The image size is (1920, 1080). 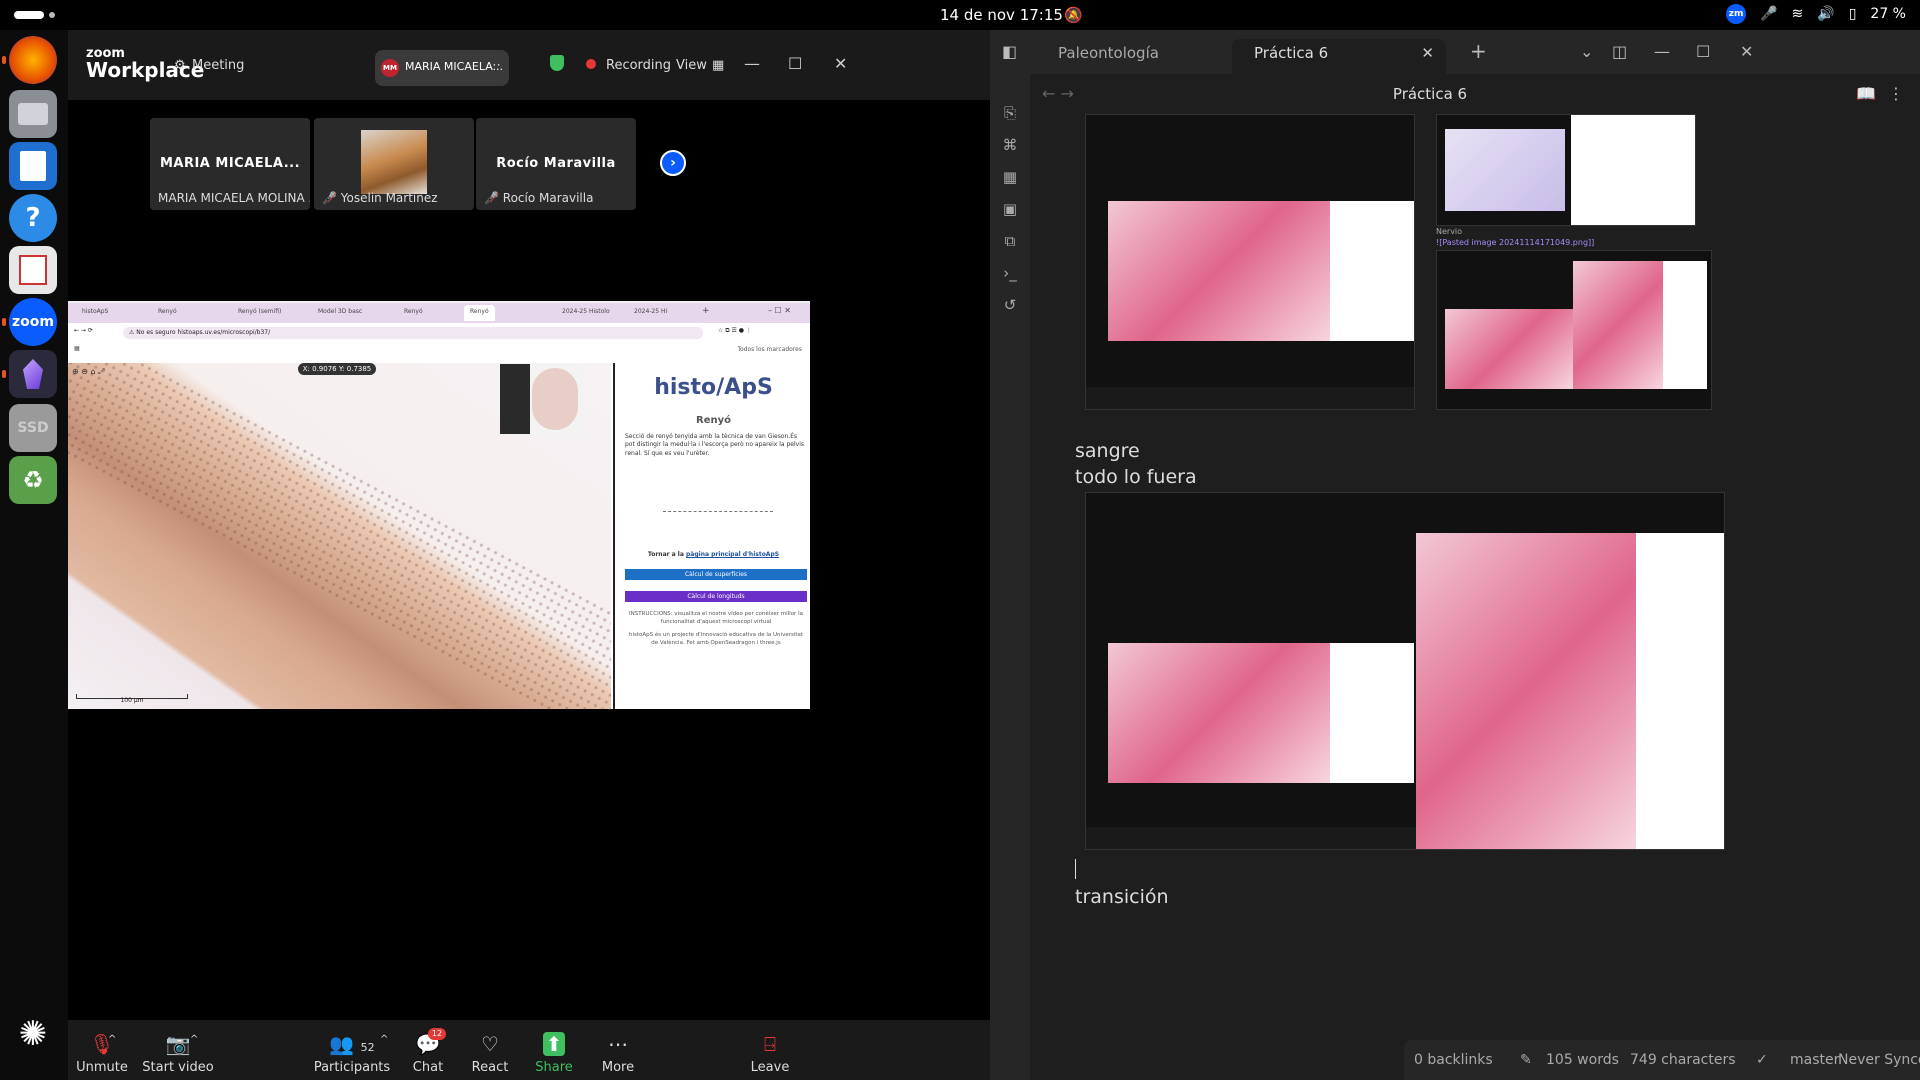 I want to click on sidebar-toggle-icon: ◧, so click(x=1009, y=51).